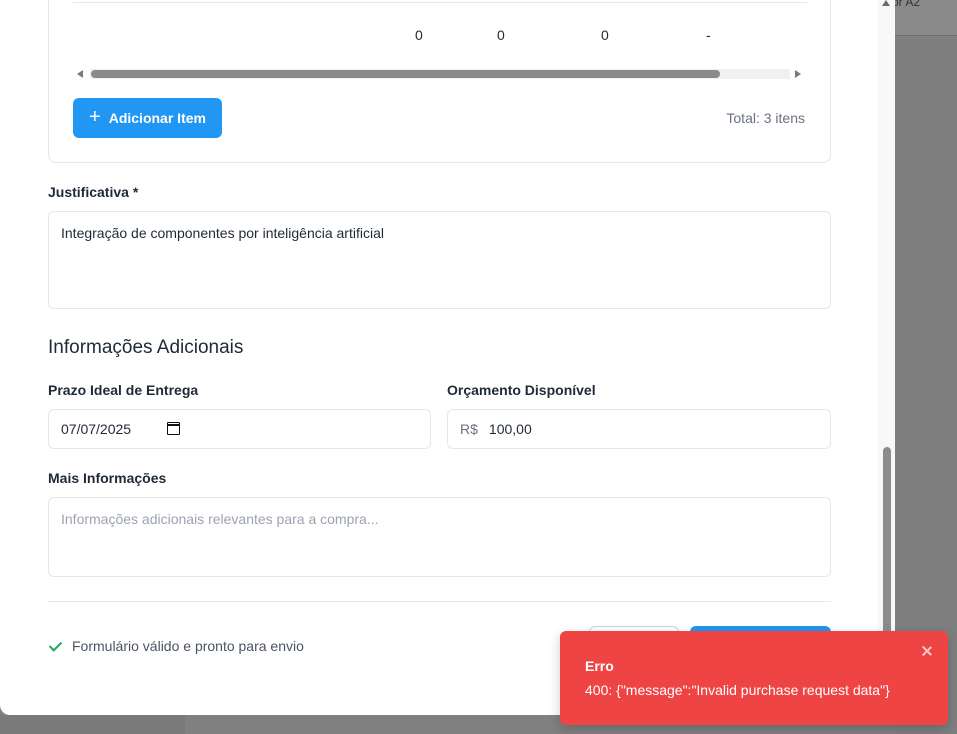 This screenshot has width=957, height=734. What do you see at coordinates (886, 3) in the screenshot?
I see `scroll-up-arrow-icon` at bounding box center [886, 3].